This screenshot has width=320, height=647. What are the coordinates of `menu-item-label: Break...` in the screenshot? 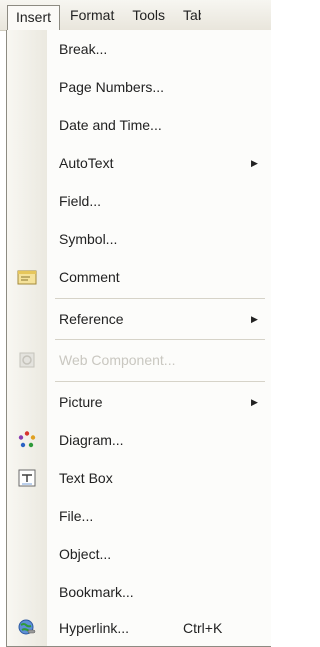 It's located at (83, 49).